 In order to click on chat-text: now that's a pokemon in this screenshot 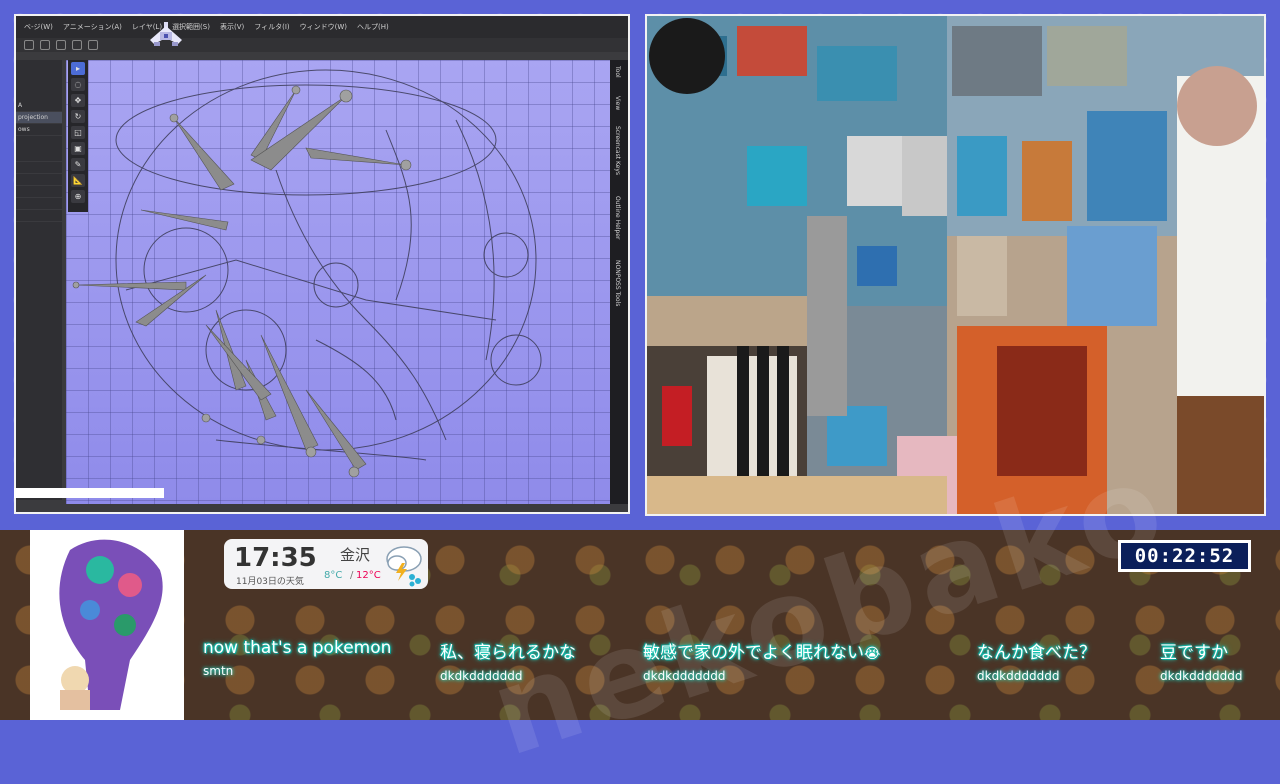, I will do `click(297, 648)`.